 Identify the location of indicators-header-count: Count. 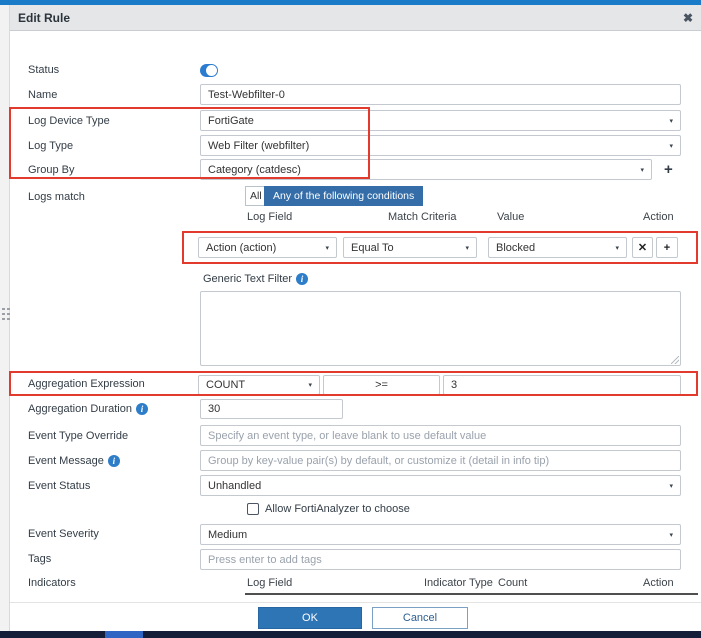
(513, 583).